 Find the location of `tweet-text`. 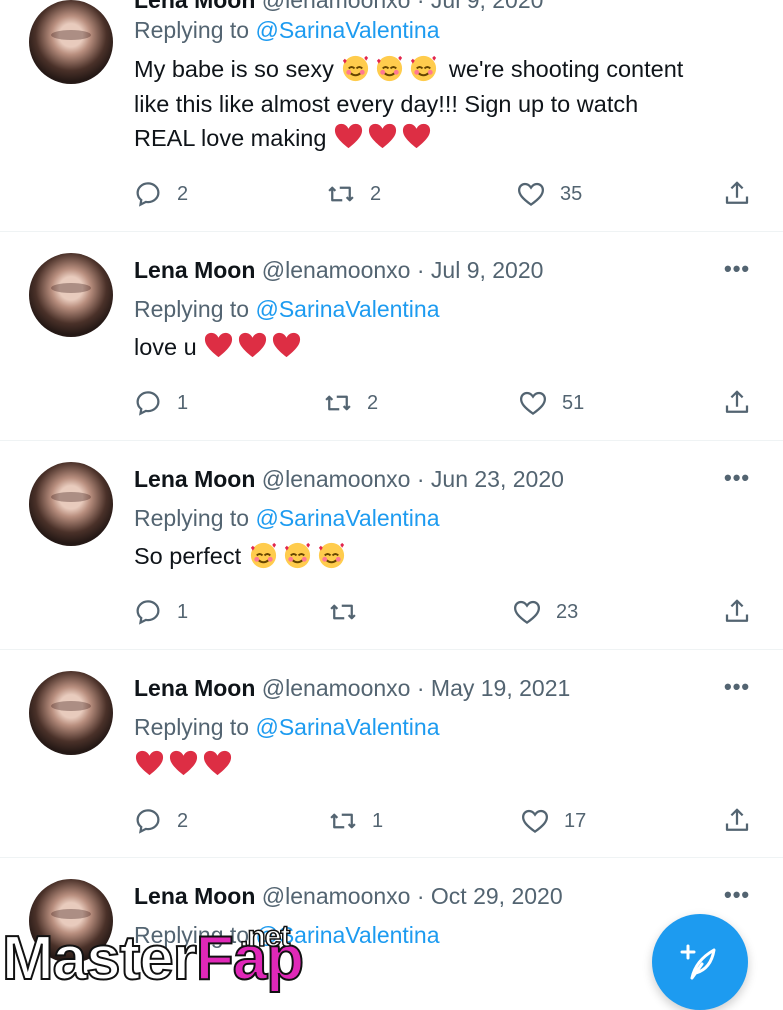

tweet-text is located at coordinates (439, 765).